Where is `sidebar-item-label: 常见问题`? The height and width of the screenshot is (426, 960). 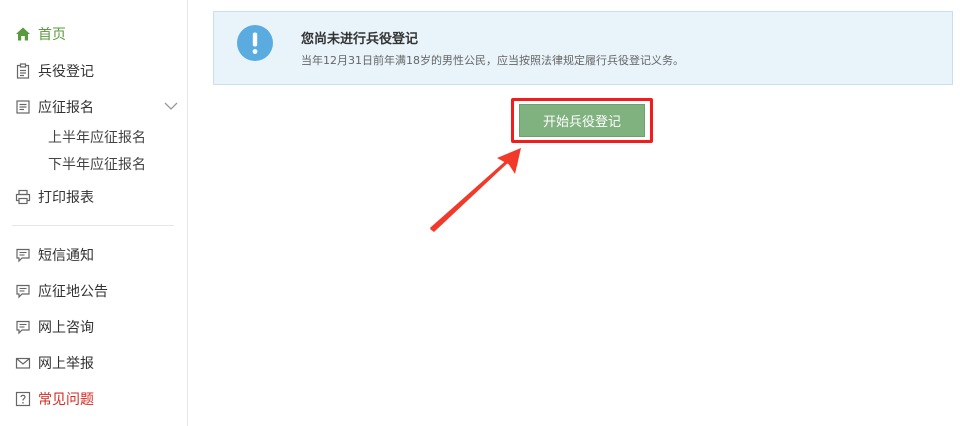
sidebar-item-label: 常见问题 is located at coordinates (66, 400).